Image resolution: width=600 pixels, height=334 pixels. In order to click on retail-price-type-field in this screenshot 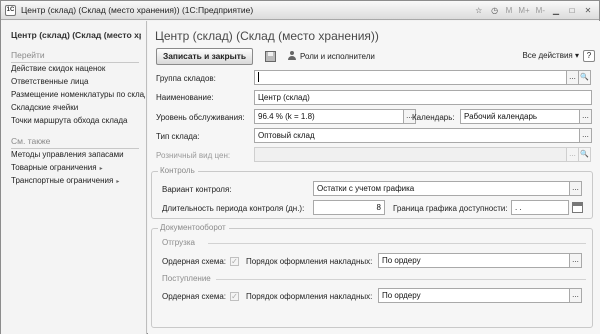, I will do `click(411, 154)`.